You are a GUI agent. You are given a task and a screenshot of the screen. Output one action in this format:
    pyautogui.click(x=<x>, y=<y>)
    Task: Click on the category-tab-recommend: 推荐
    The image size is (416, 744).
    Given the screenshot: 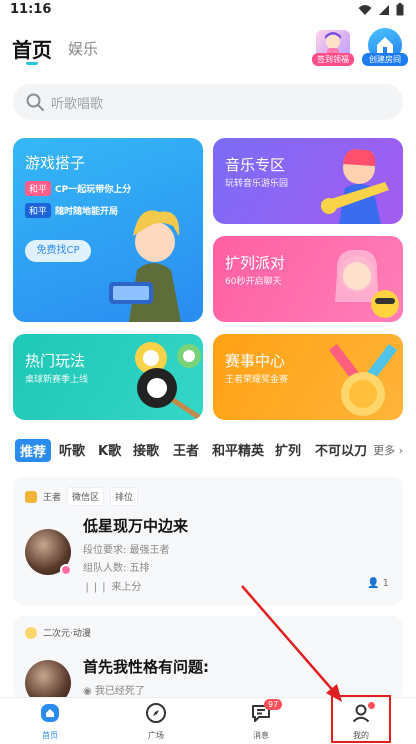 What is the action you would take?
    pyautogui.click(x=33, y=450)
    